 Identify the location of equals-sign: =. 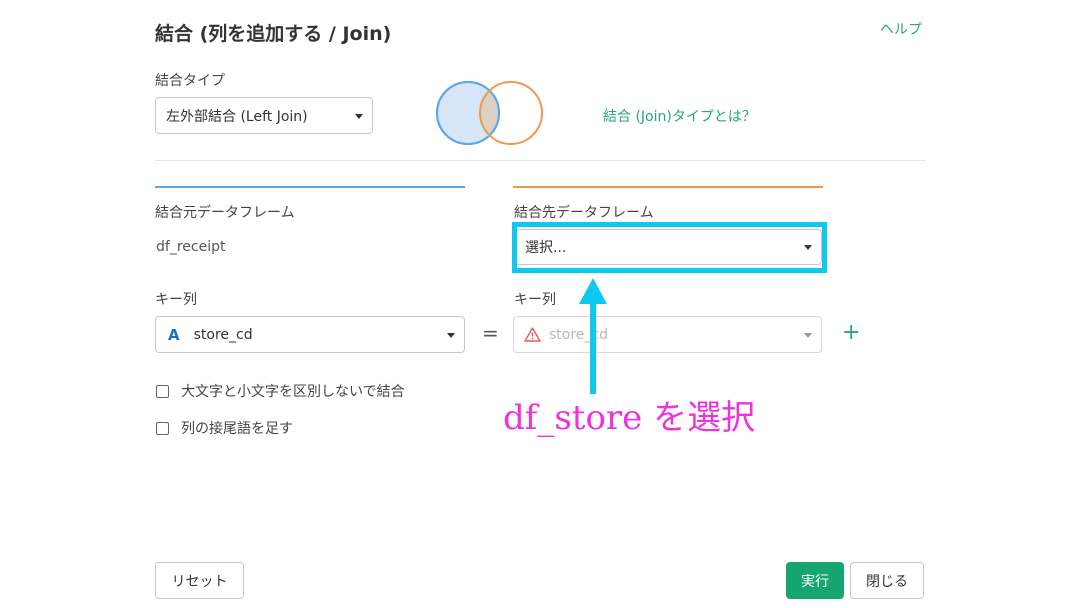
(490, 333).